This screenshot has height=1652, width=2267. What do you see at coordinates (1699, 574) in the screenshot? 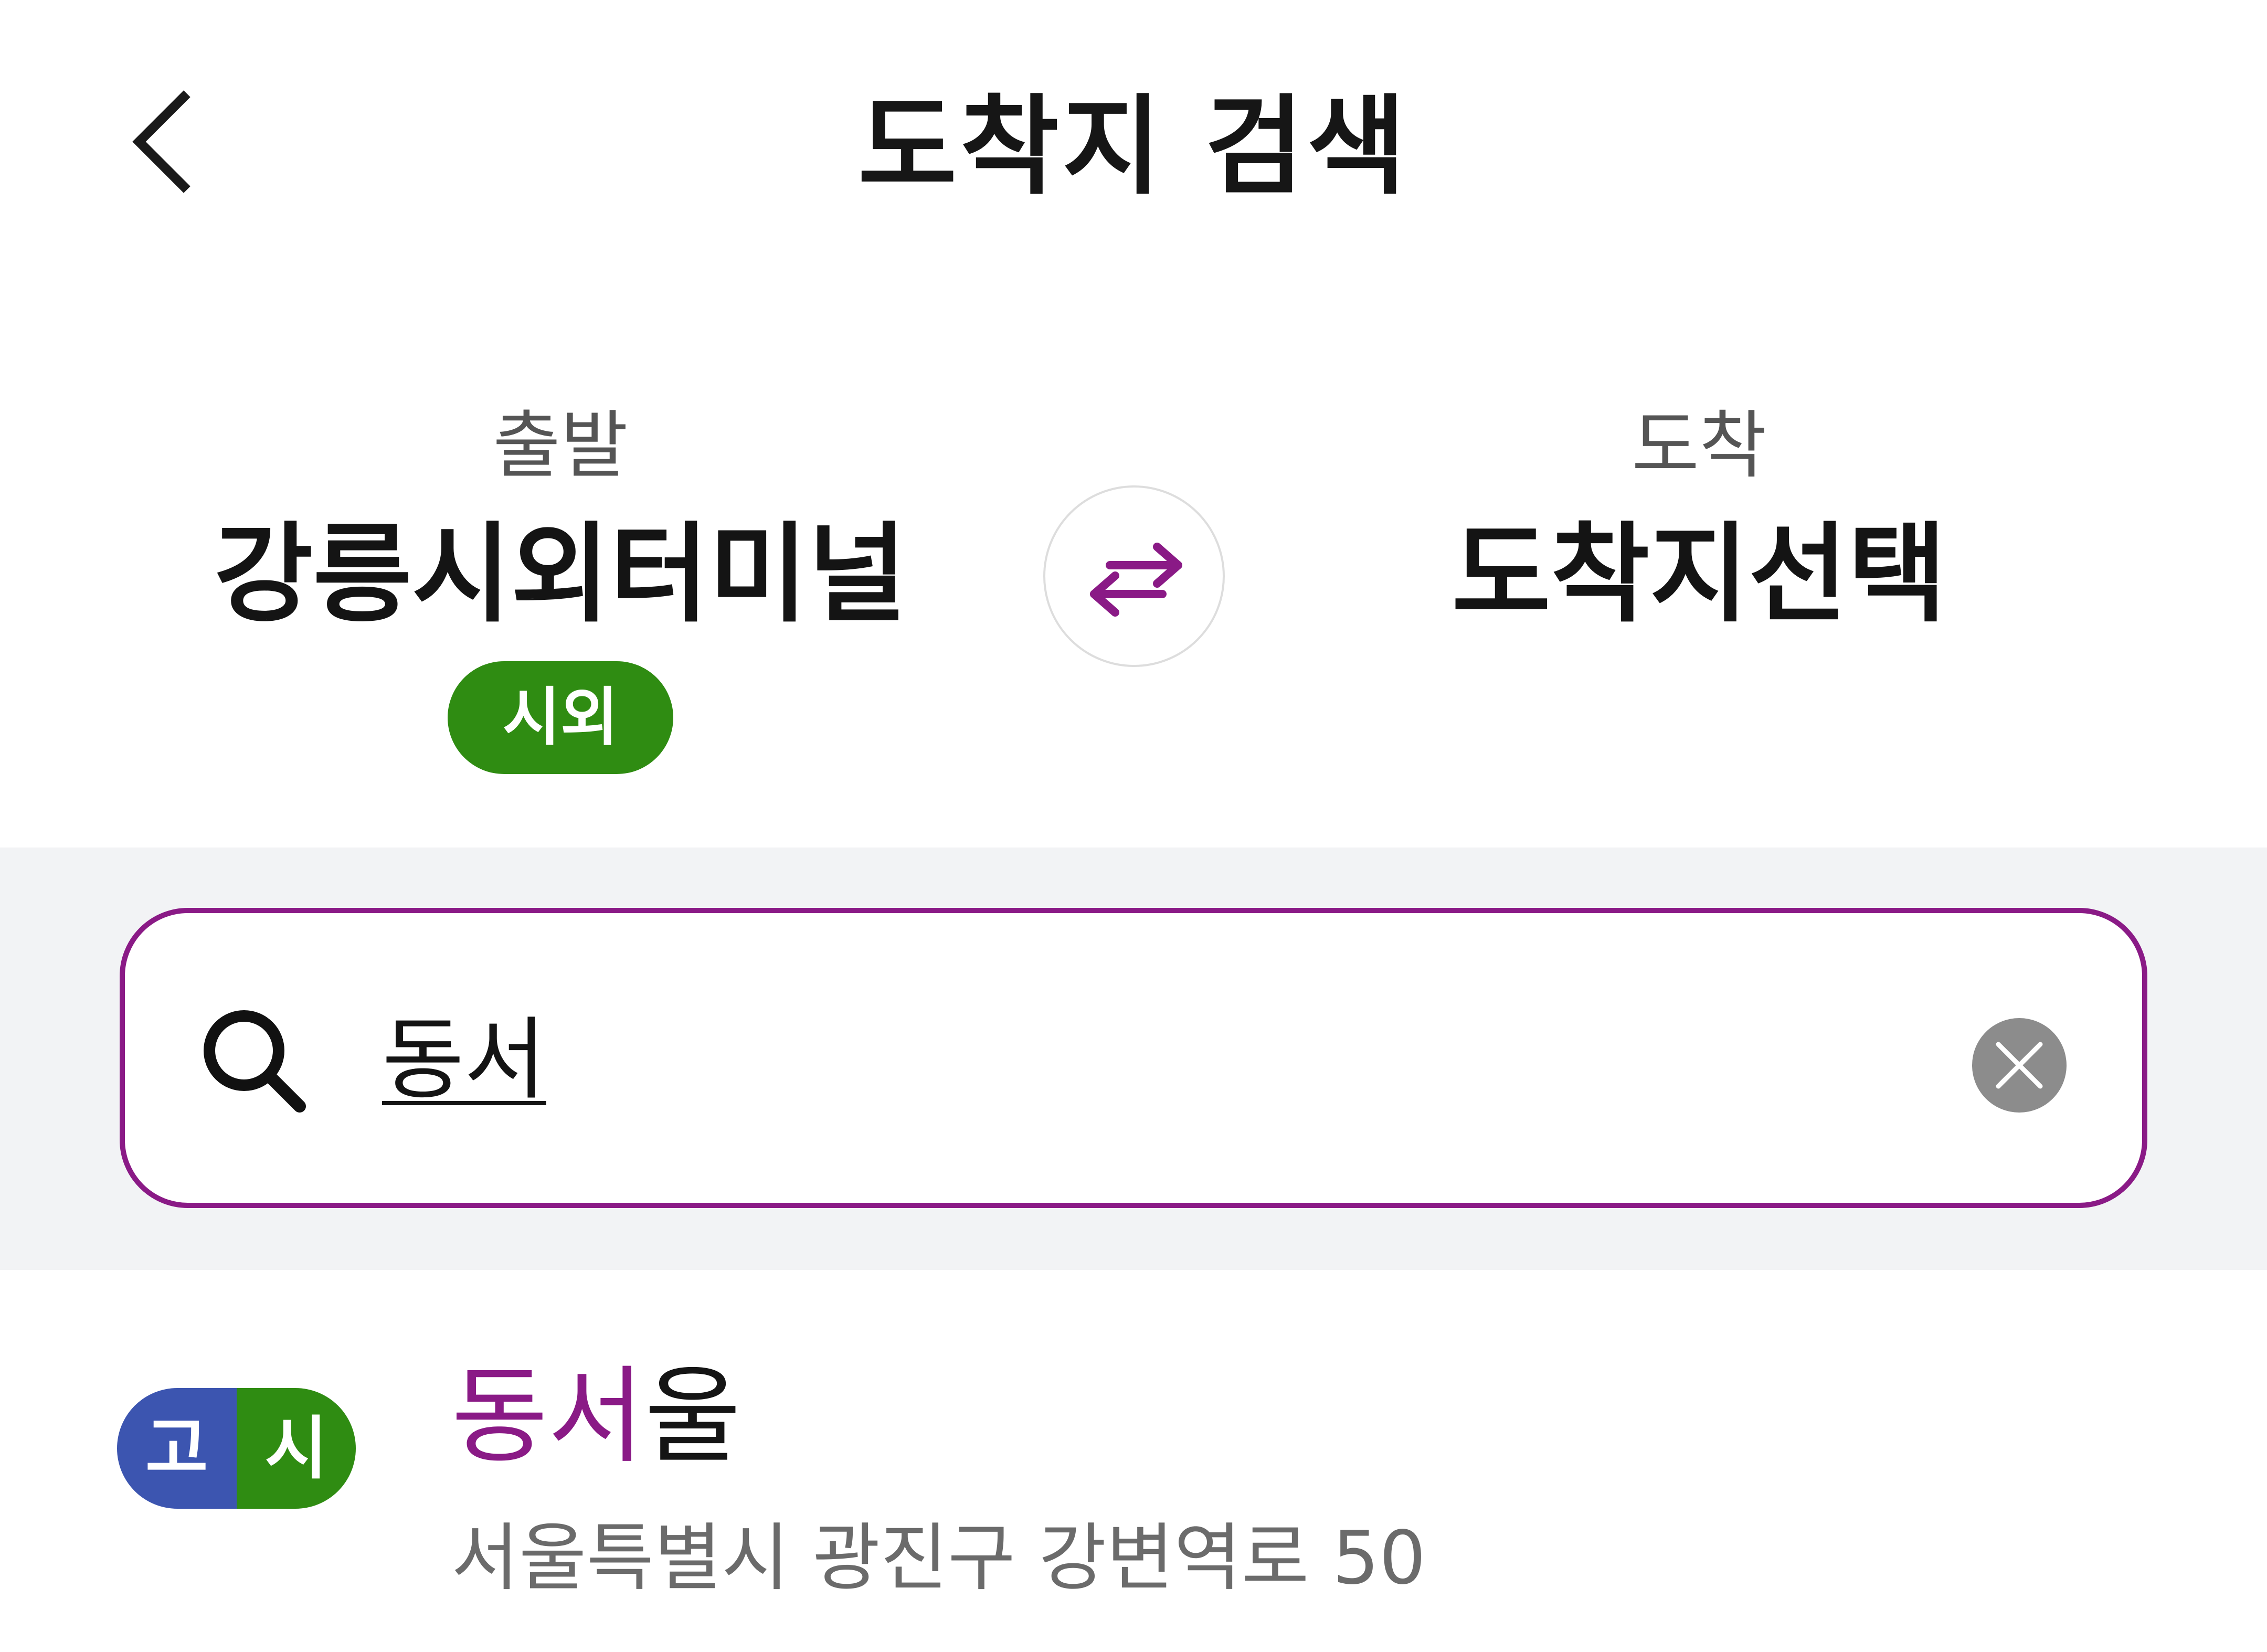
I see `arrival-value: 도착지선택` at bounding box center [1699, 574].